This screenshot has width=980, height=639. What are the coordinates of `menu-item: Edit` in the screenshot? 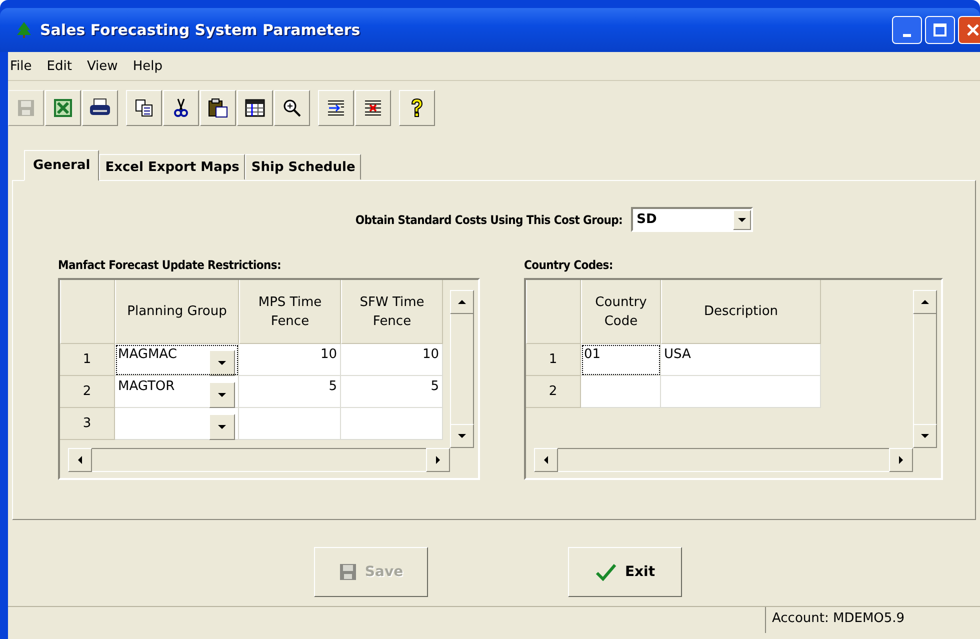 It's located at (59, 66).